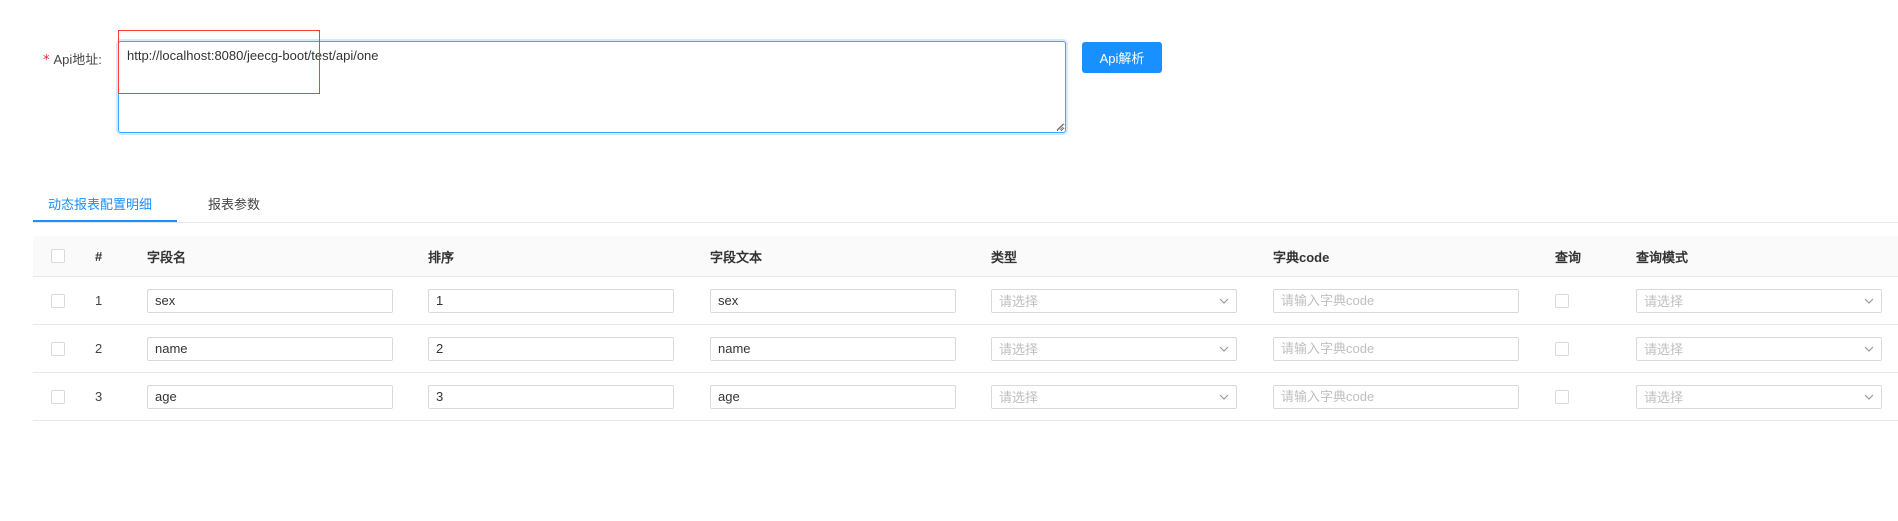 This screenshot has width=1898, height=521. Describe the element at coordinates (441, 257) in the screenshot. I see `header-order: 排序` at that location.